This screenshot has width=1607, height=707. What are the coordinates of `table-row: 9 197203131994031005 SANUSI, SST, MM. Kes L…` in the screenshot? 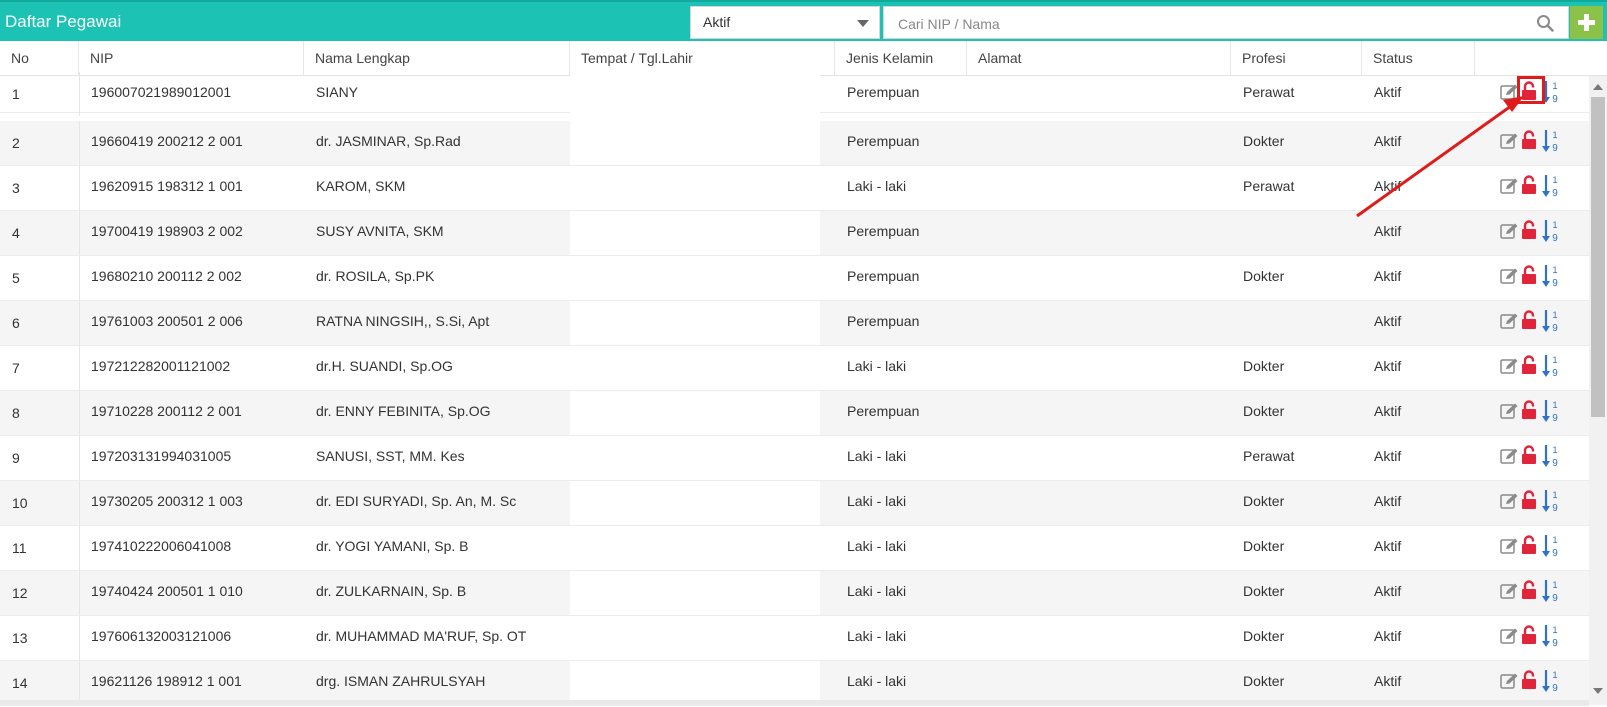 It's located at (794, 458).